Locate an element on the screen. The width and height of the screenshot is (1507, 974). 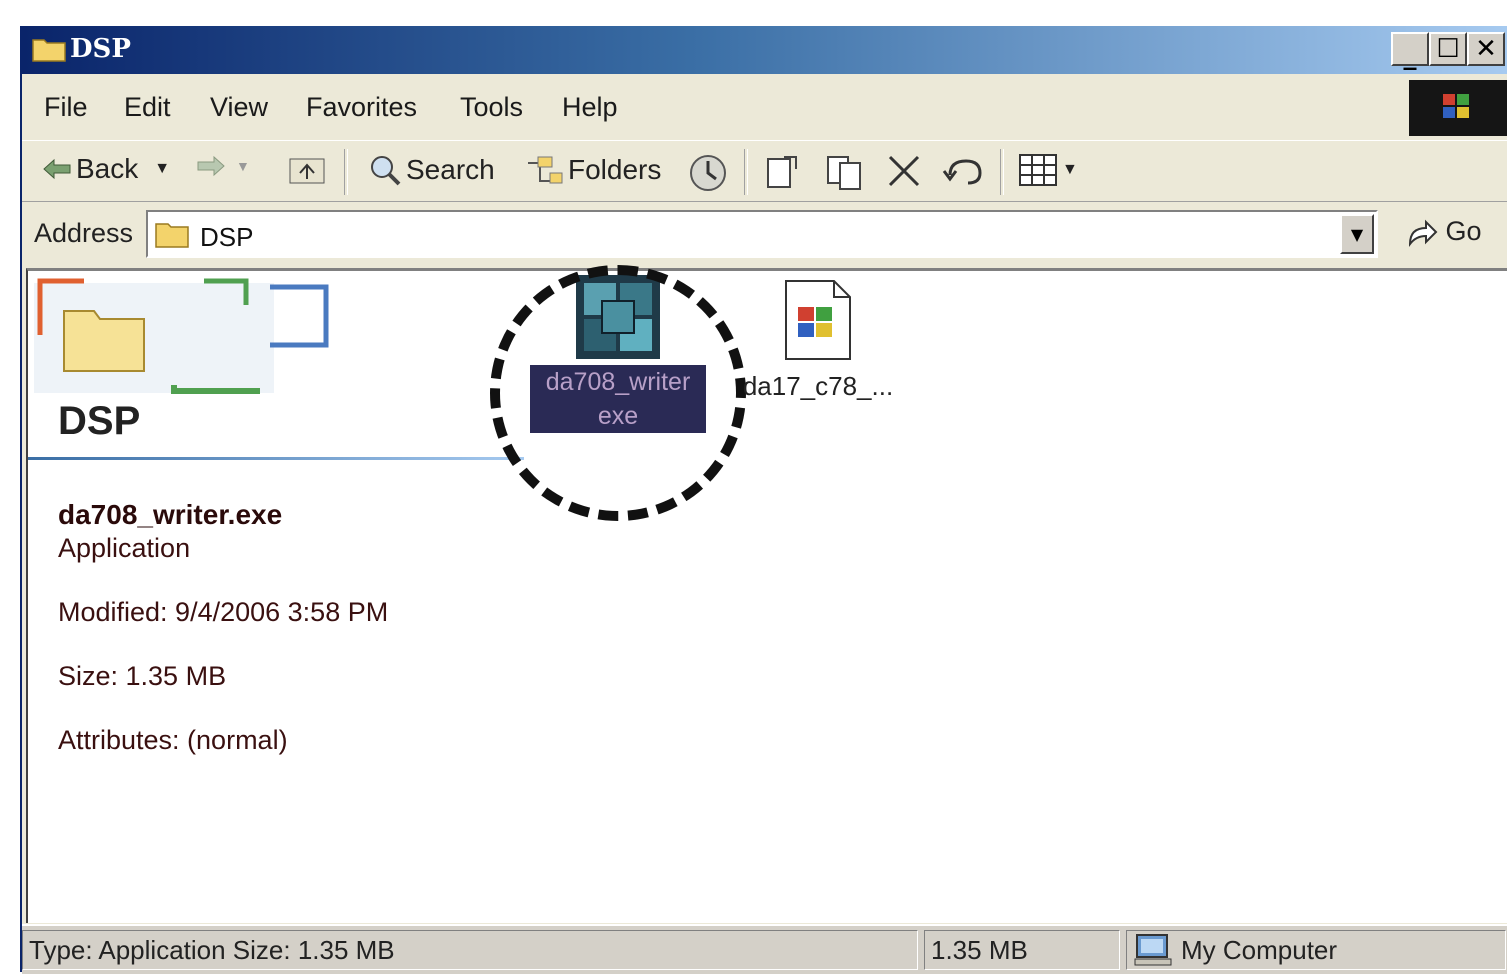
folders-button: Folders is located at coordinates (592, 170).